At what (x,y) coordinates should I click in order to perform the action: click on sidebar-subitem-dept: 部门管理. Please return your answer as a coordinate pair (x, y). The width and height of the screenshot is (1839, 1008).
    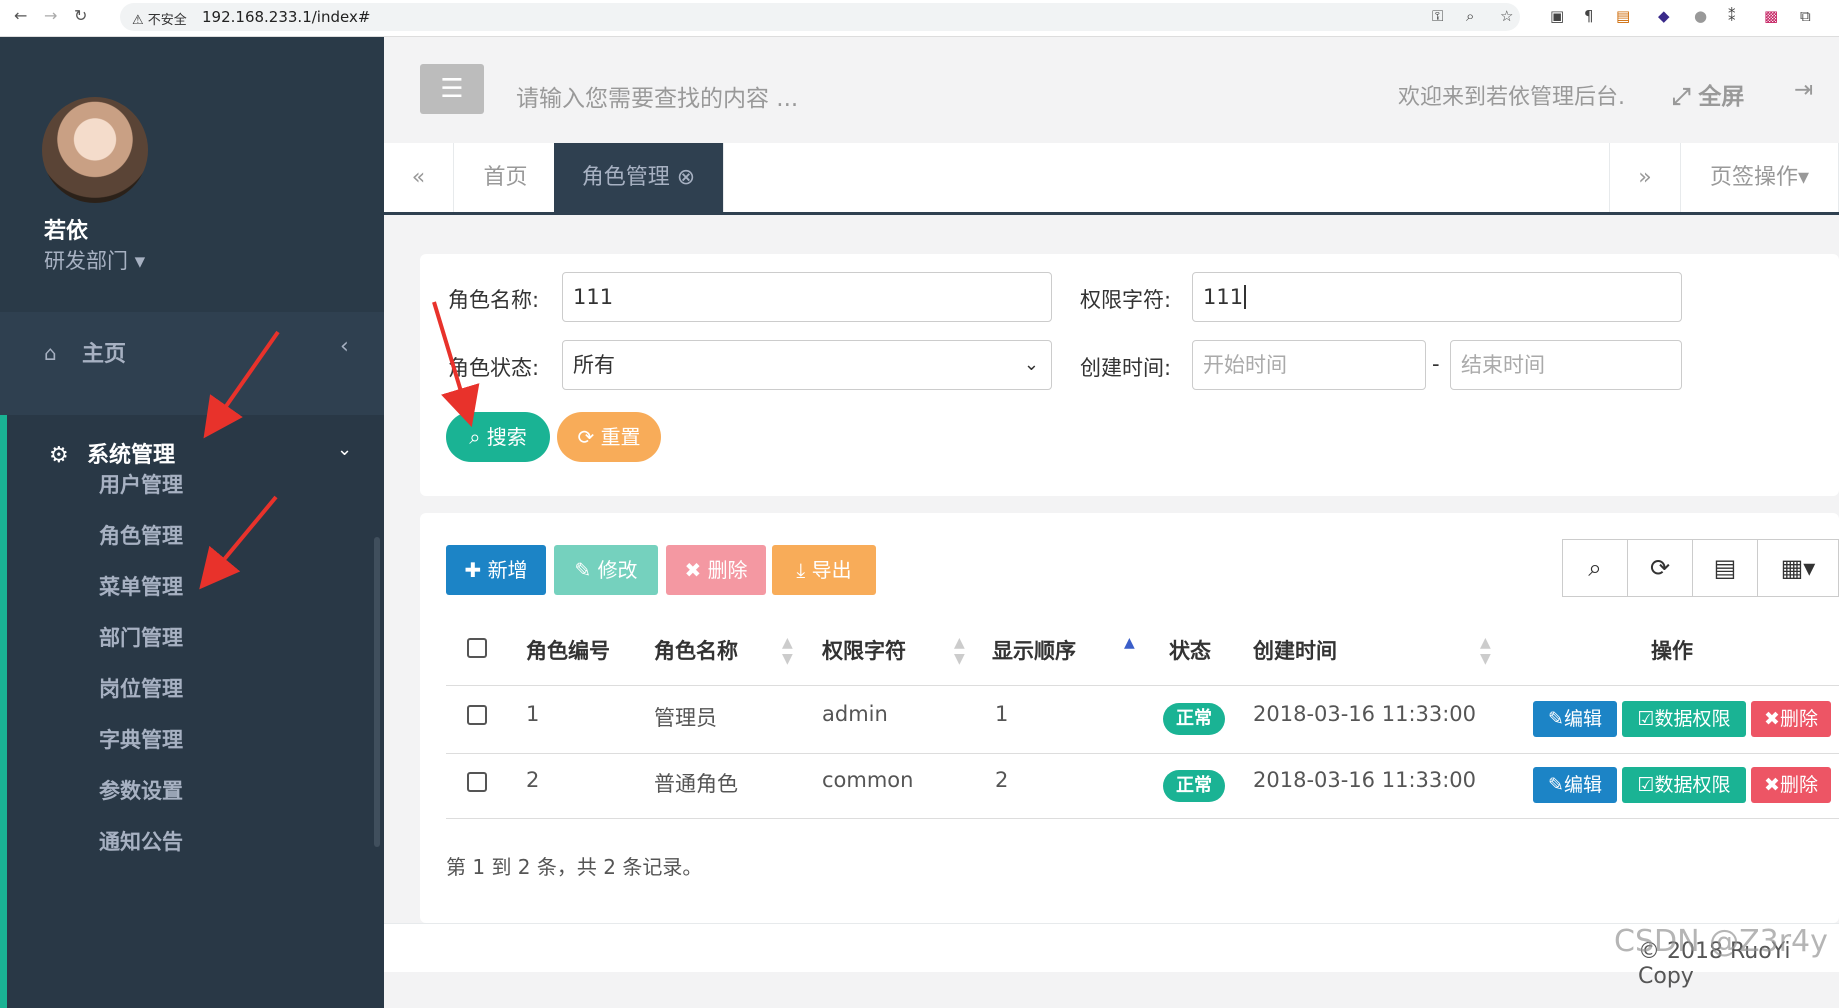
    Looking at the image, I should click on (141, 637).